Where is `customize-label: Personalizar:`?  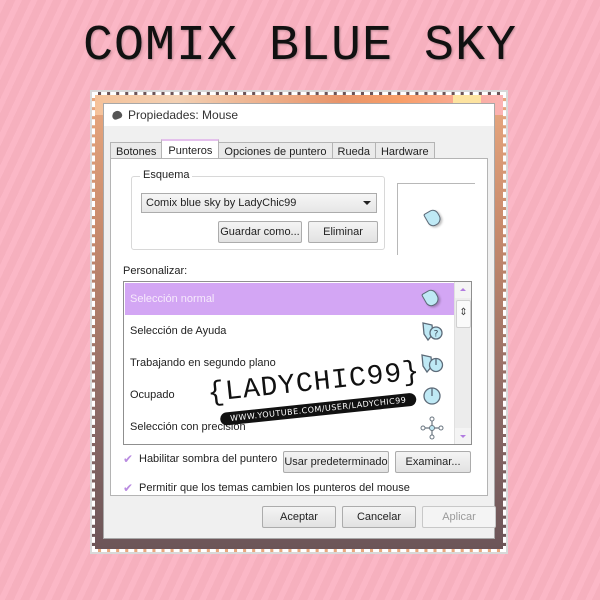
customize-label: Personalizar: is located at coordinates (155, 271).